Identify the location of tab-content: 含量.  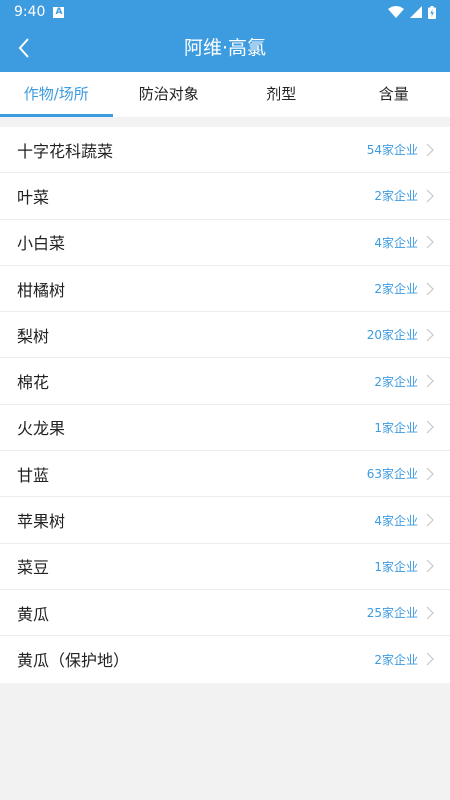
(394, 94).